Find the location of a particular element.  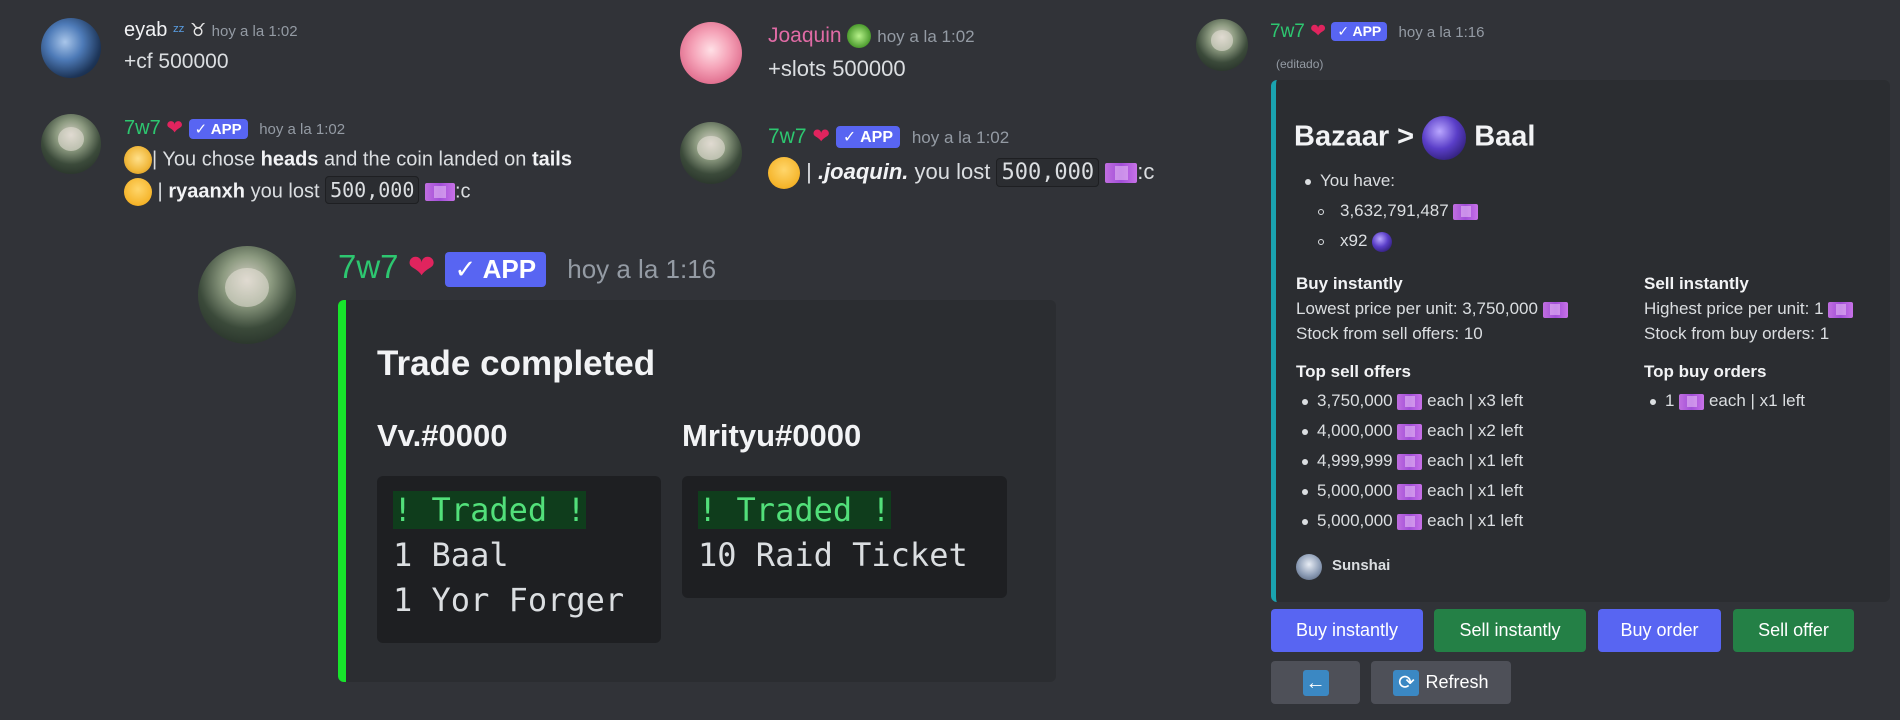

message-header-7w7: 7w7 ❤ ✓ APP hoy a la 1:02 is located at coordinates (888, 136).